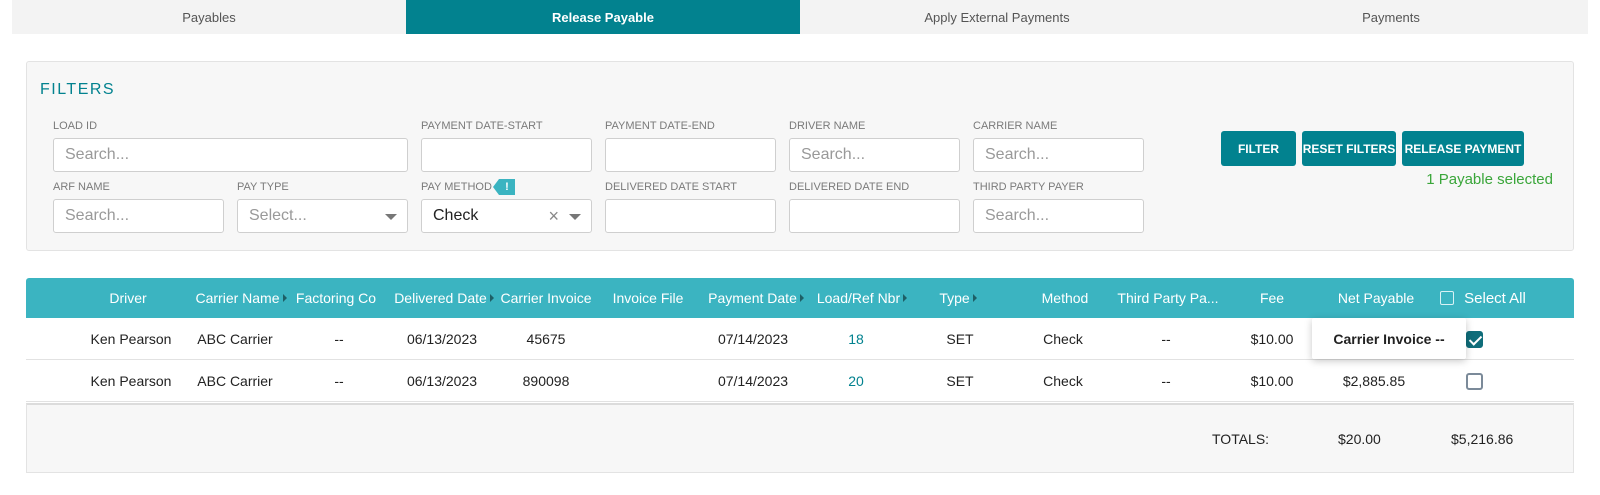 The height and width of the screenshot is (495, 1600). Describe the element at coordinates (1241, 439) in the screenshot. I see `totals-label: TOTALS:` at that location.